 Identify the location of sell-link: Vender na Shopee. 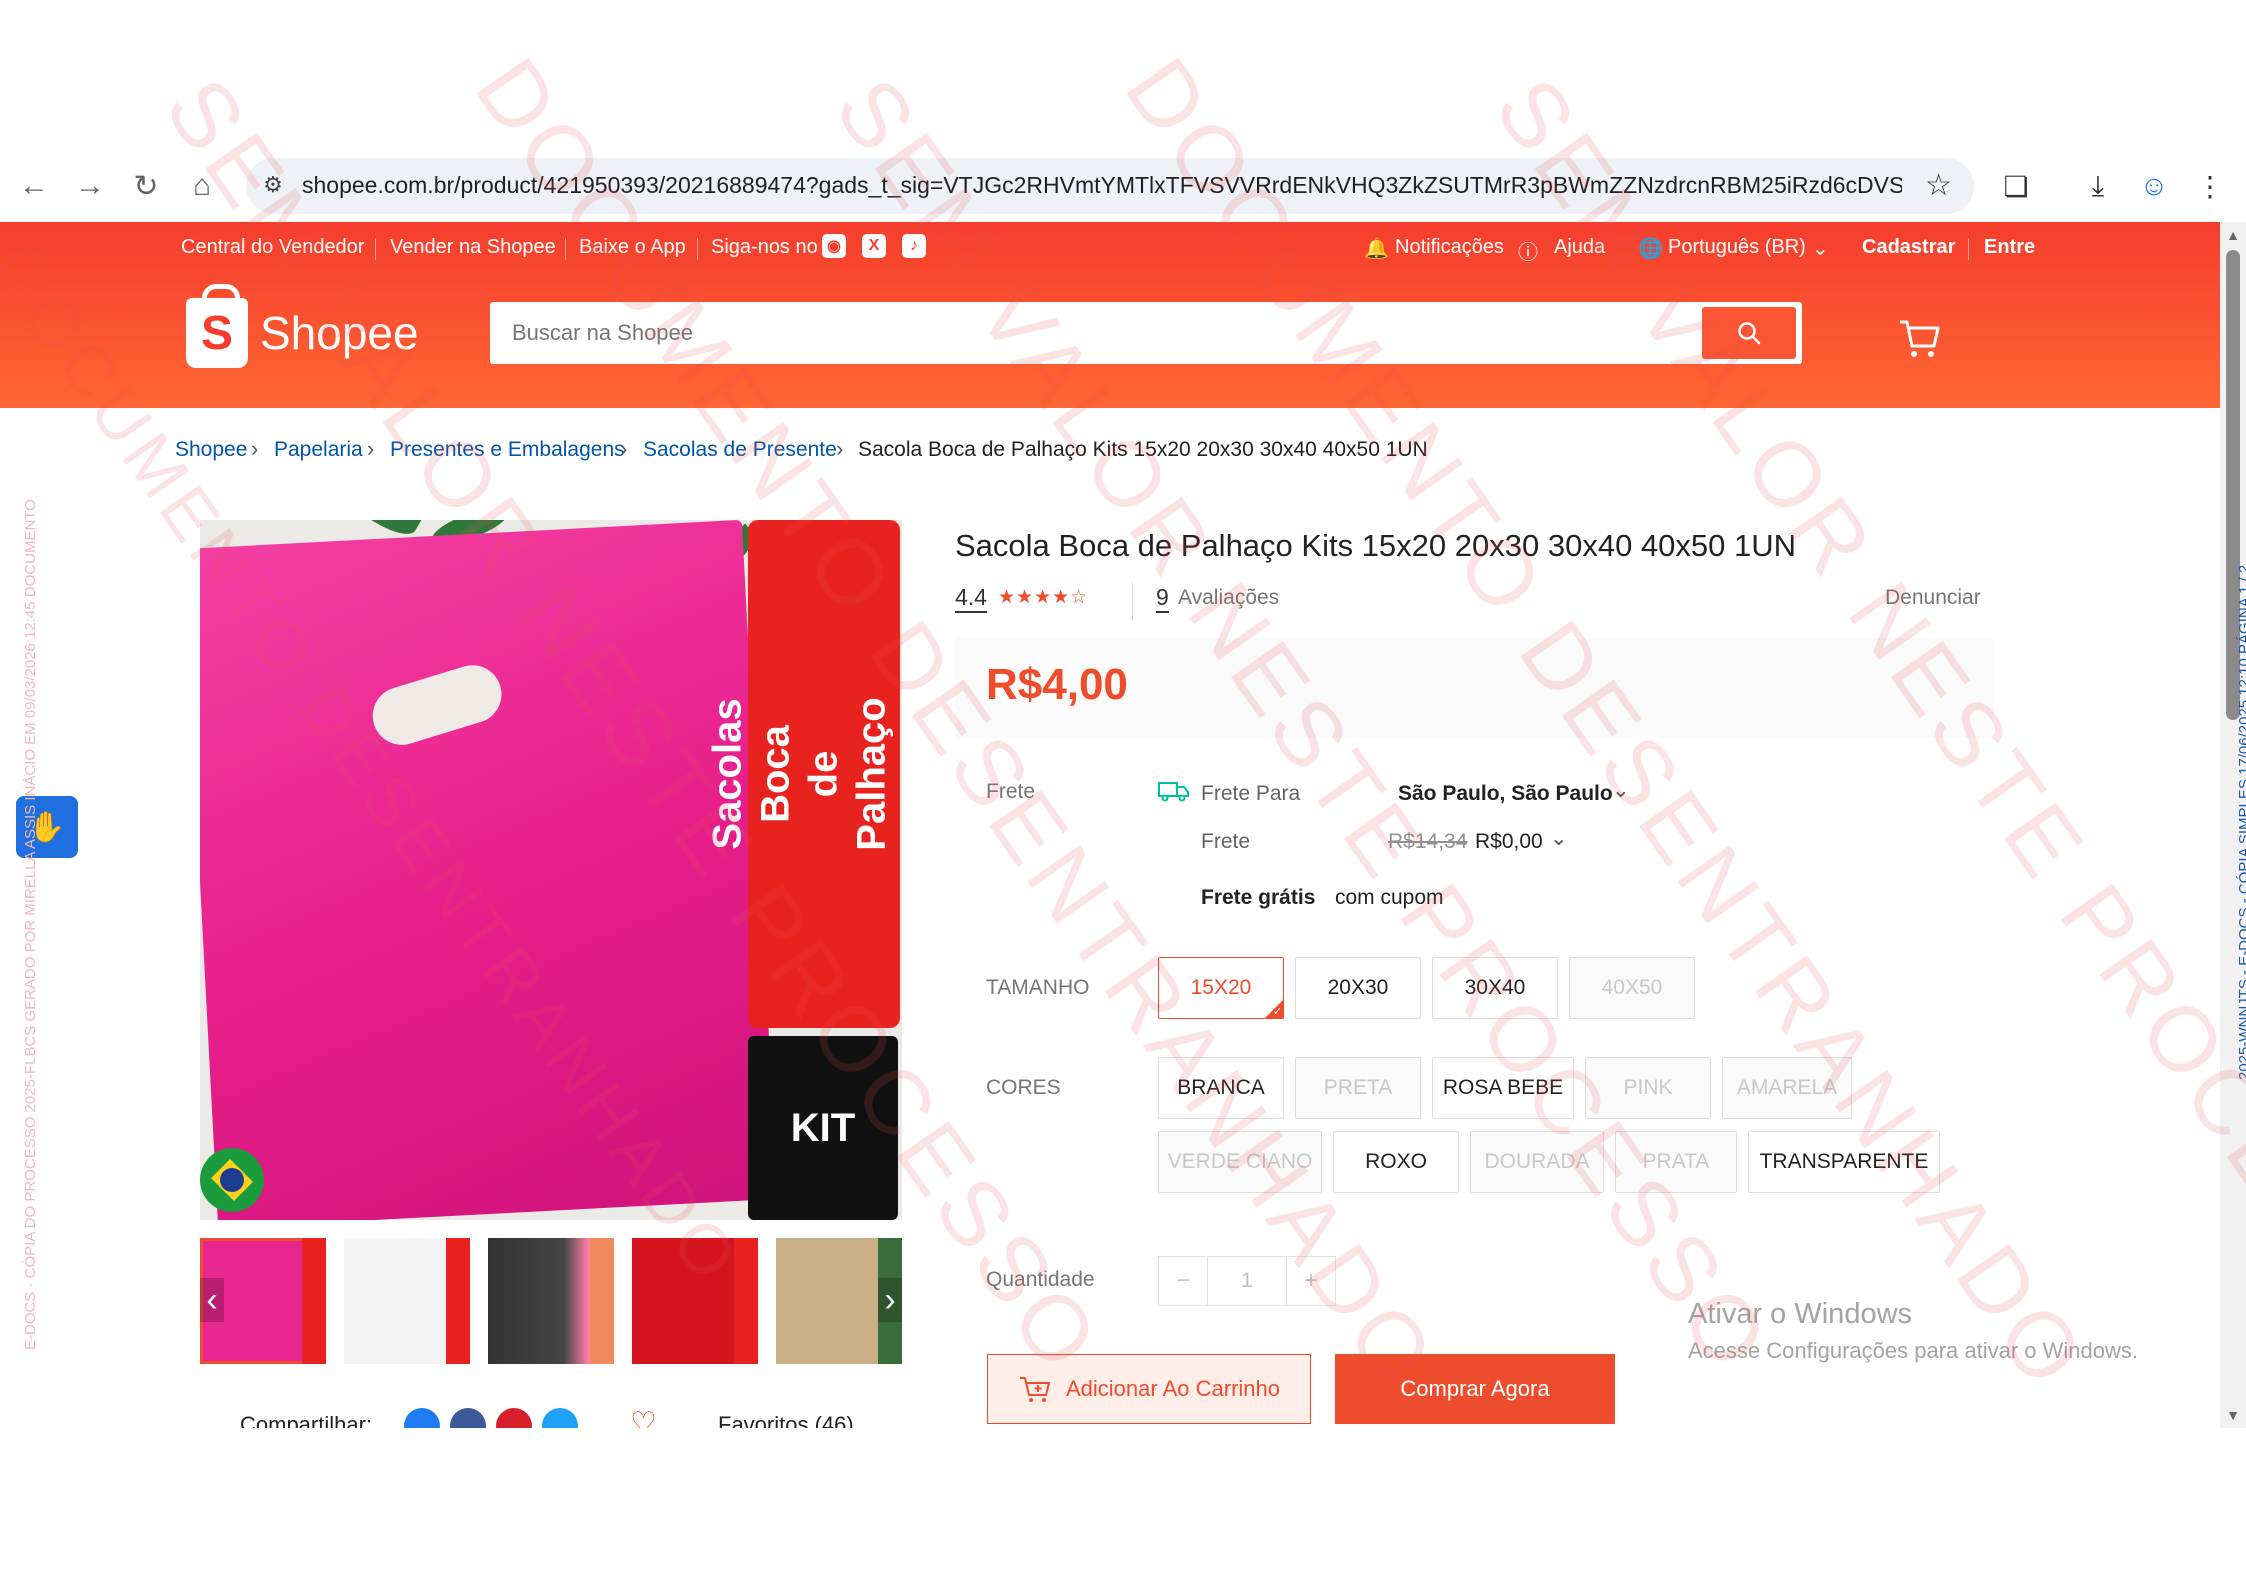
(473, 247).